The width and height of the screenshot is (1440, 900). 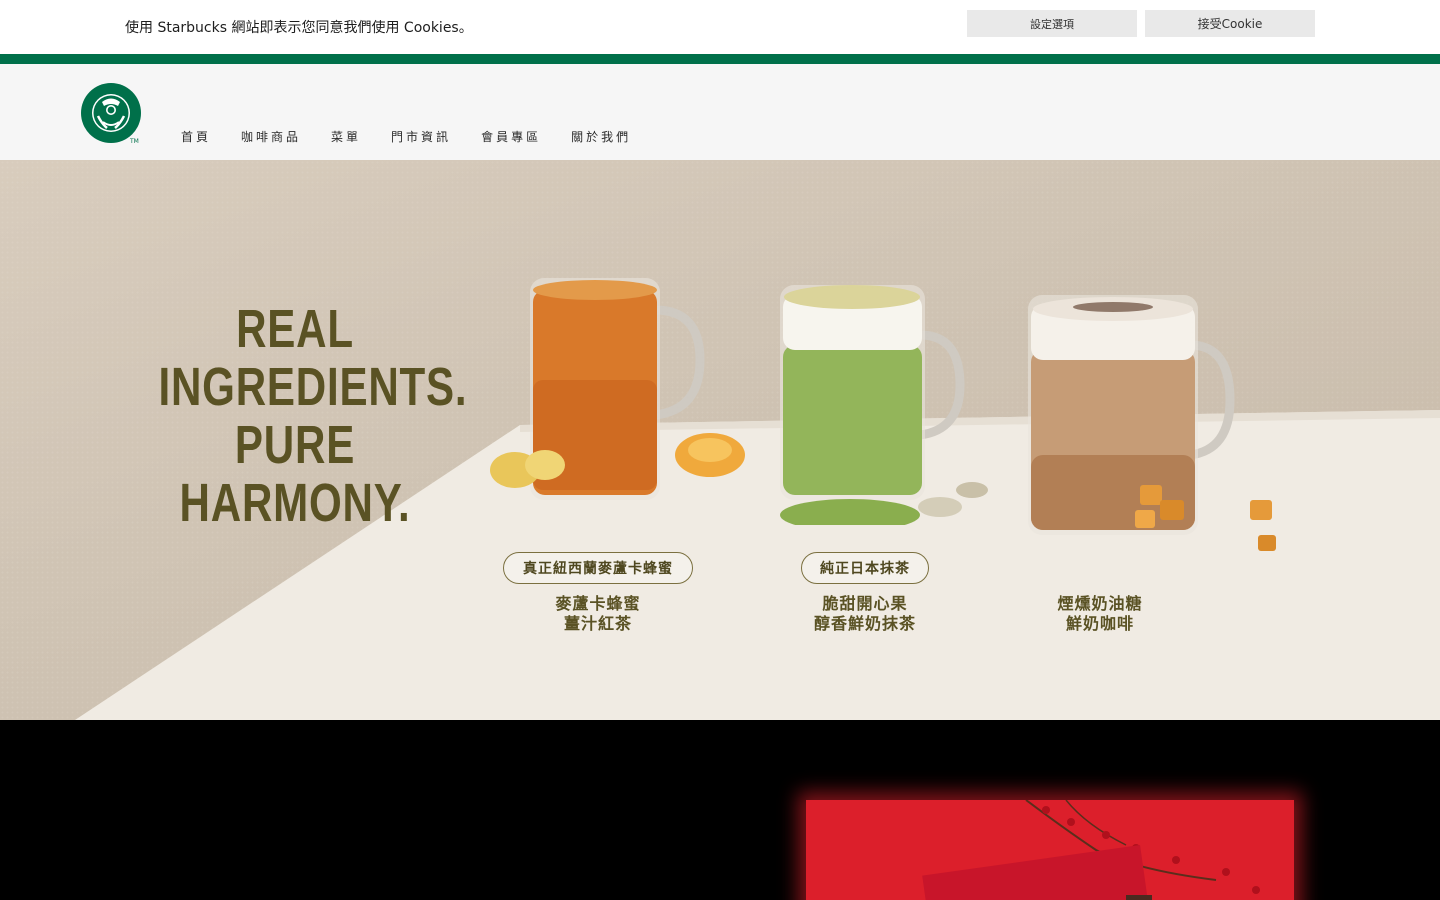 I want to click on nav-item-coffee: 咖啡商品, so click(x=271, y=136).